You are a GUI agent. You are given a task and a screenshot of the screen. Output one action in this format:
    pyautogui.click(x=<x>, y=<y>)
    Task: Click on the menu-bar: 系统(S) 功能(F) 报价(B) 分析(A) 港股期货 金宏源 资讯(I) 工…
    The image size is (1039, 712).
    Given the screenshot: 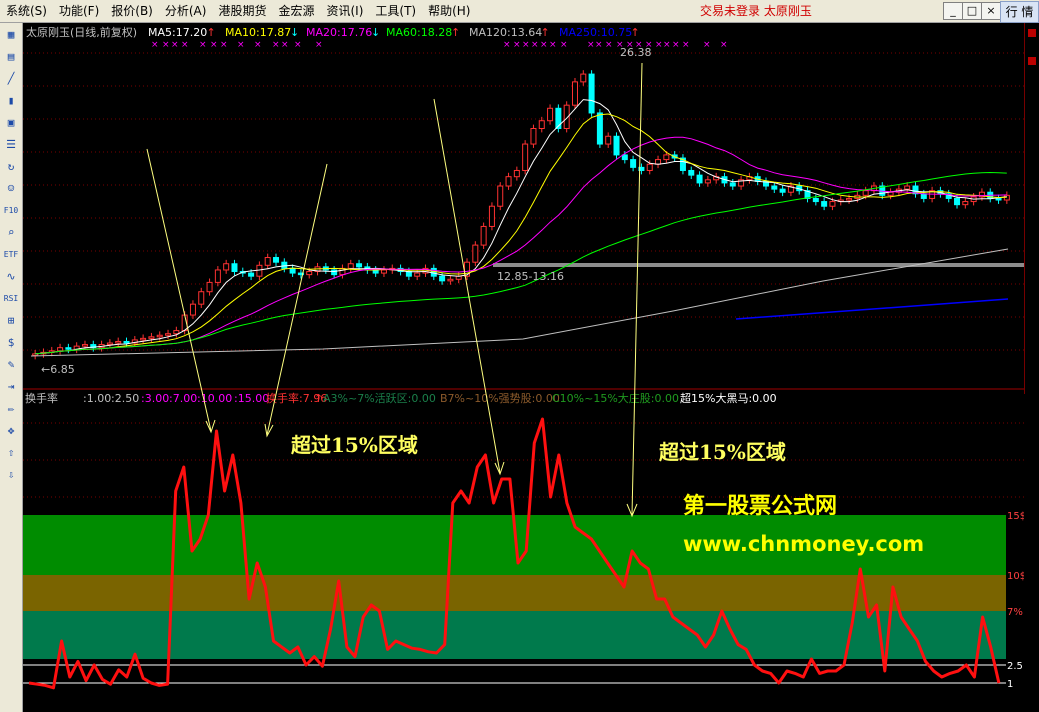 What is the action you would take?
    pyautogui.click(x=519, y=11)
    